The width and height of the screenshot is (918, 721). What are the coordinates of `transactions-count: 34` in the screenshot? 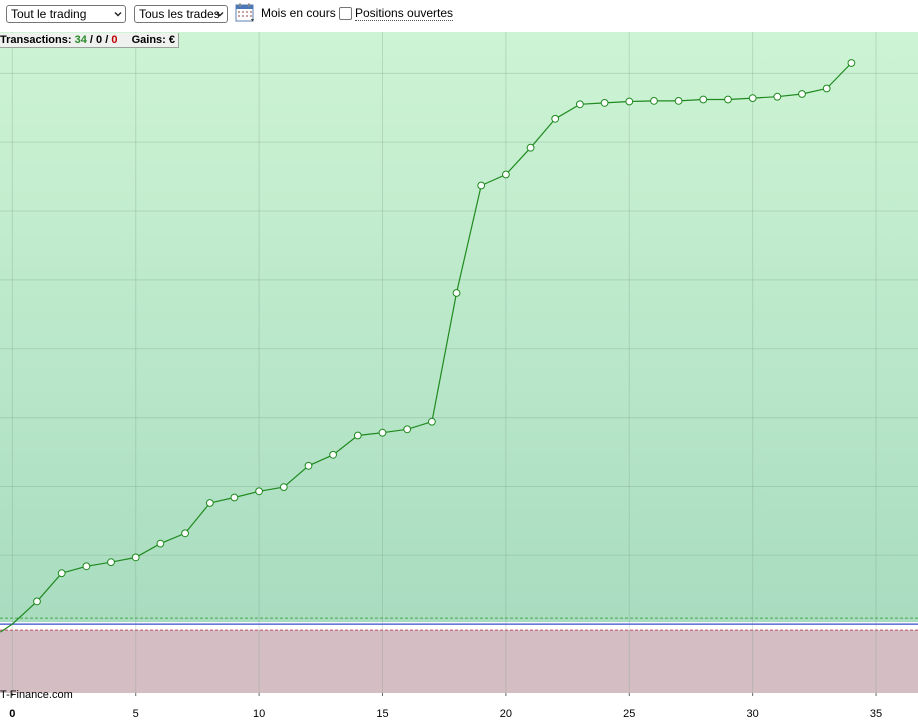 It's located at (80, 40).